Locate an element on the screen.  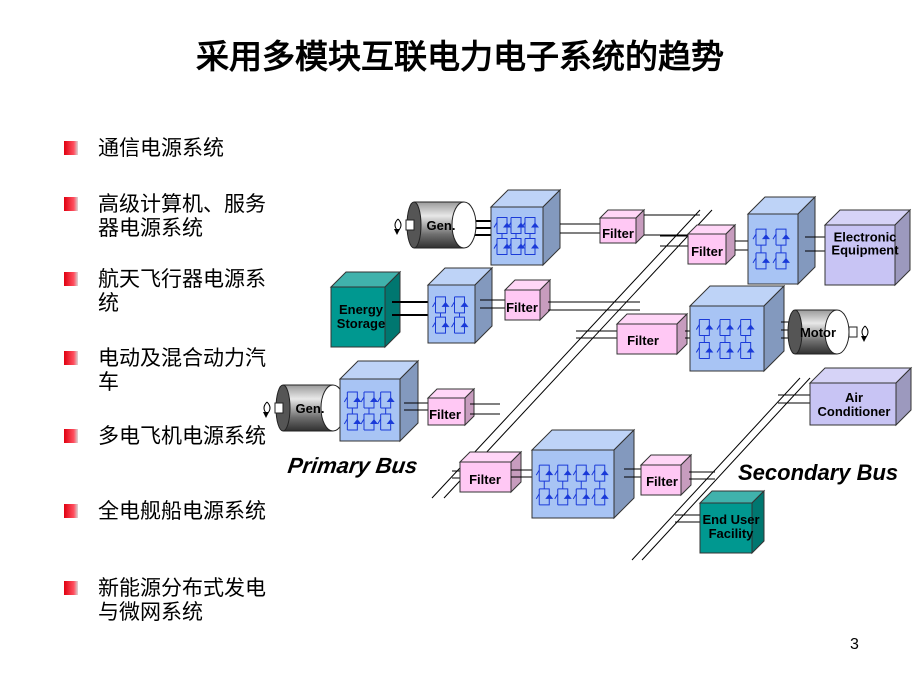
wire-filter3-bus is located at coordinates (594, 306).